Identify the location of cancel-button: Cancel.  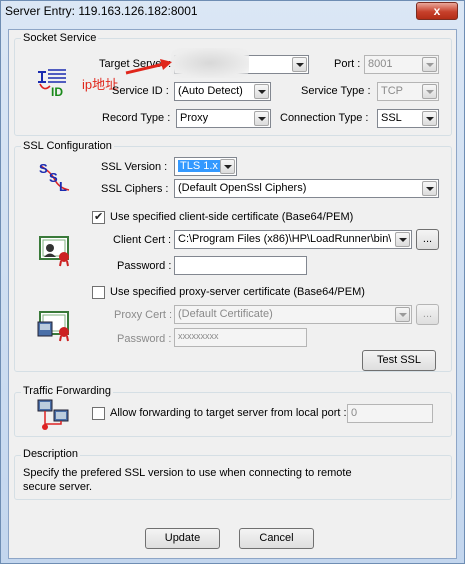
(276, 538).